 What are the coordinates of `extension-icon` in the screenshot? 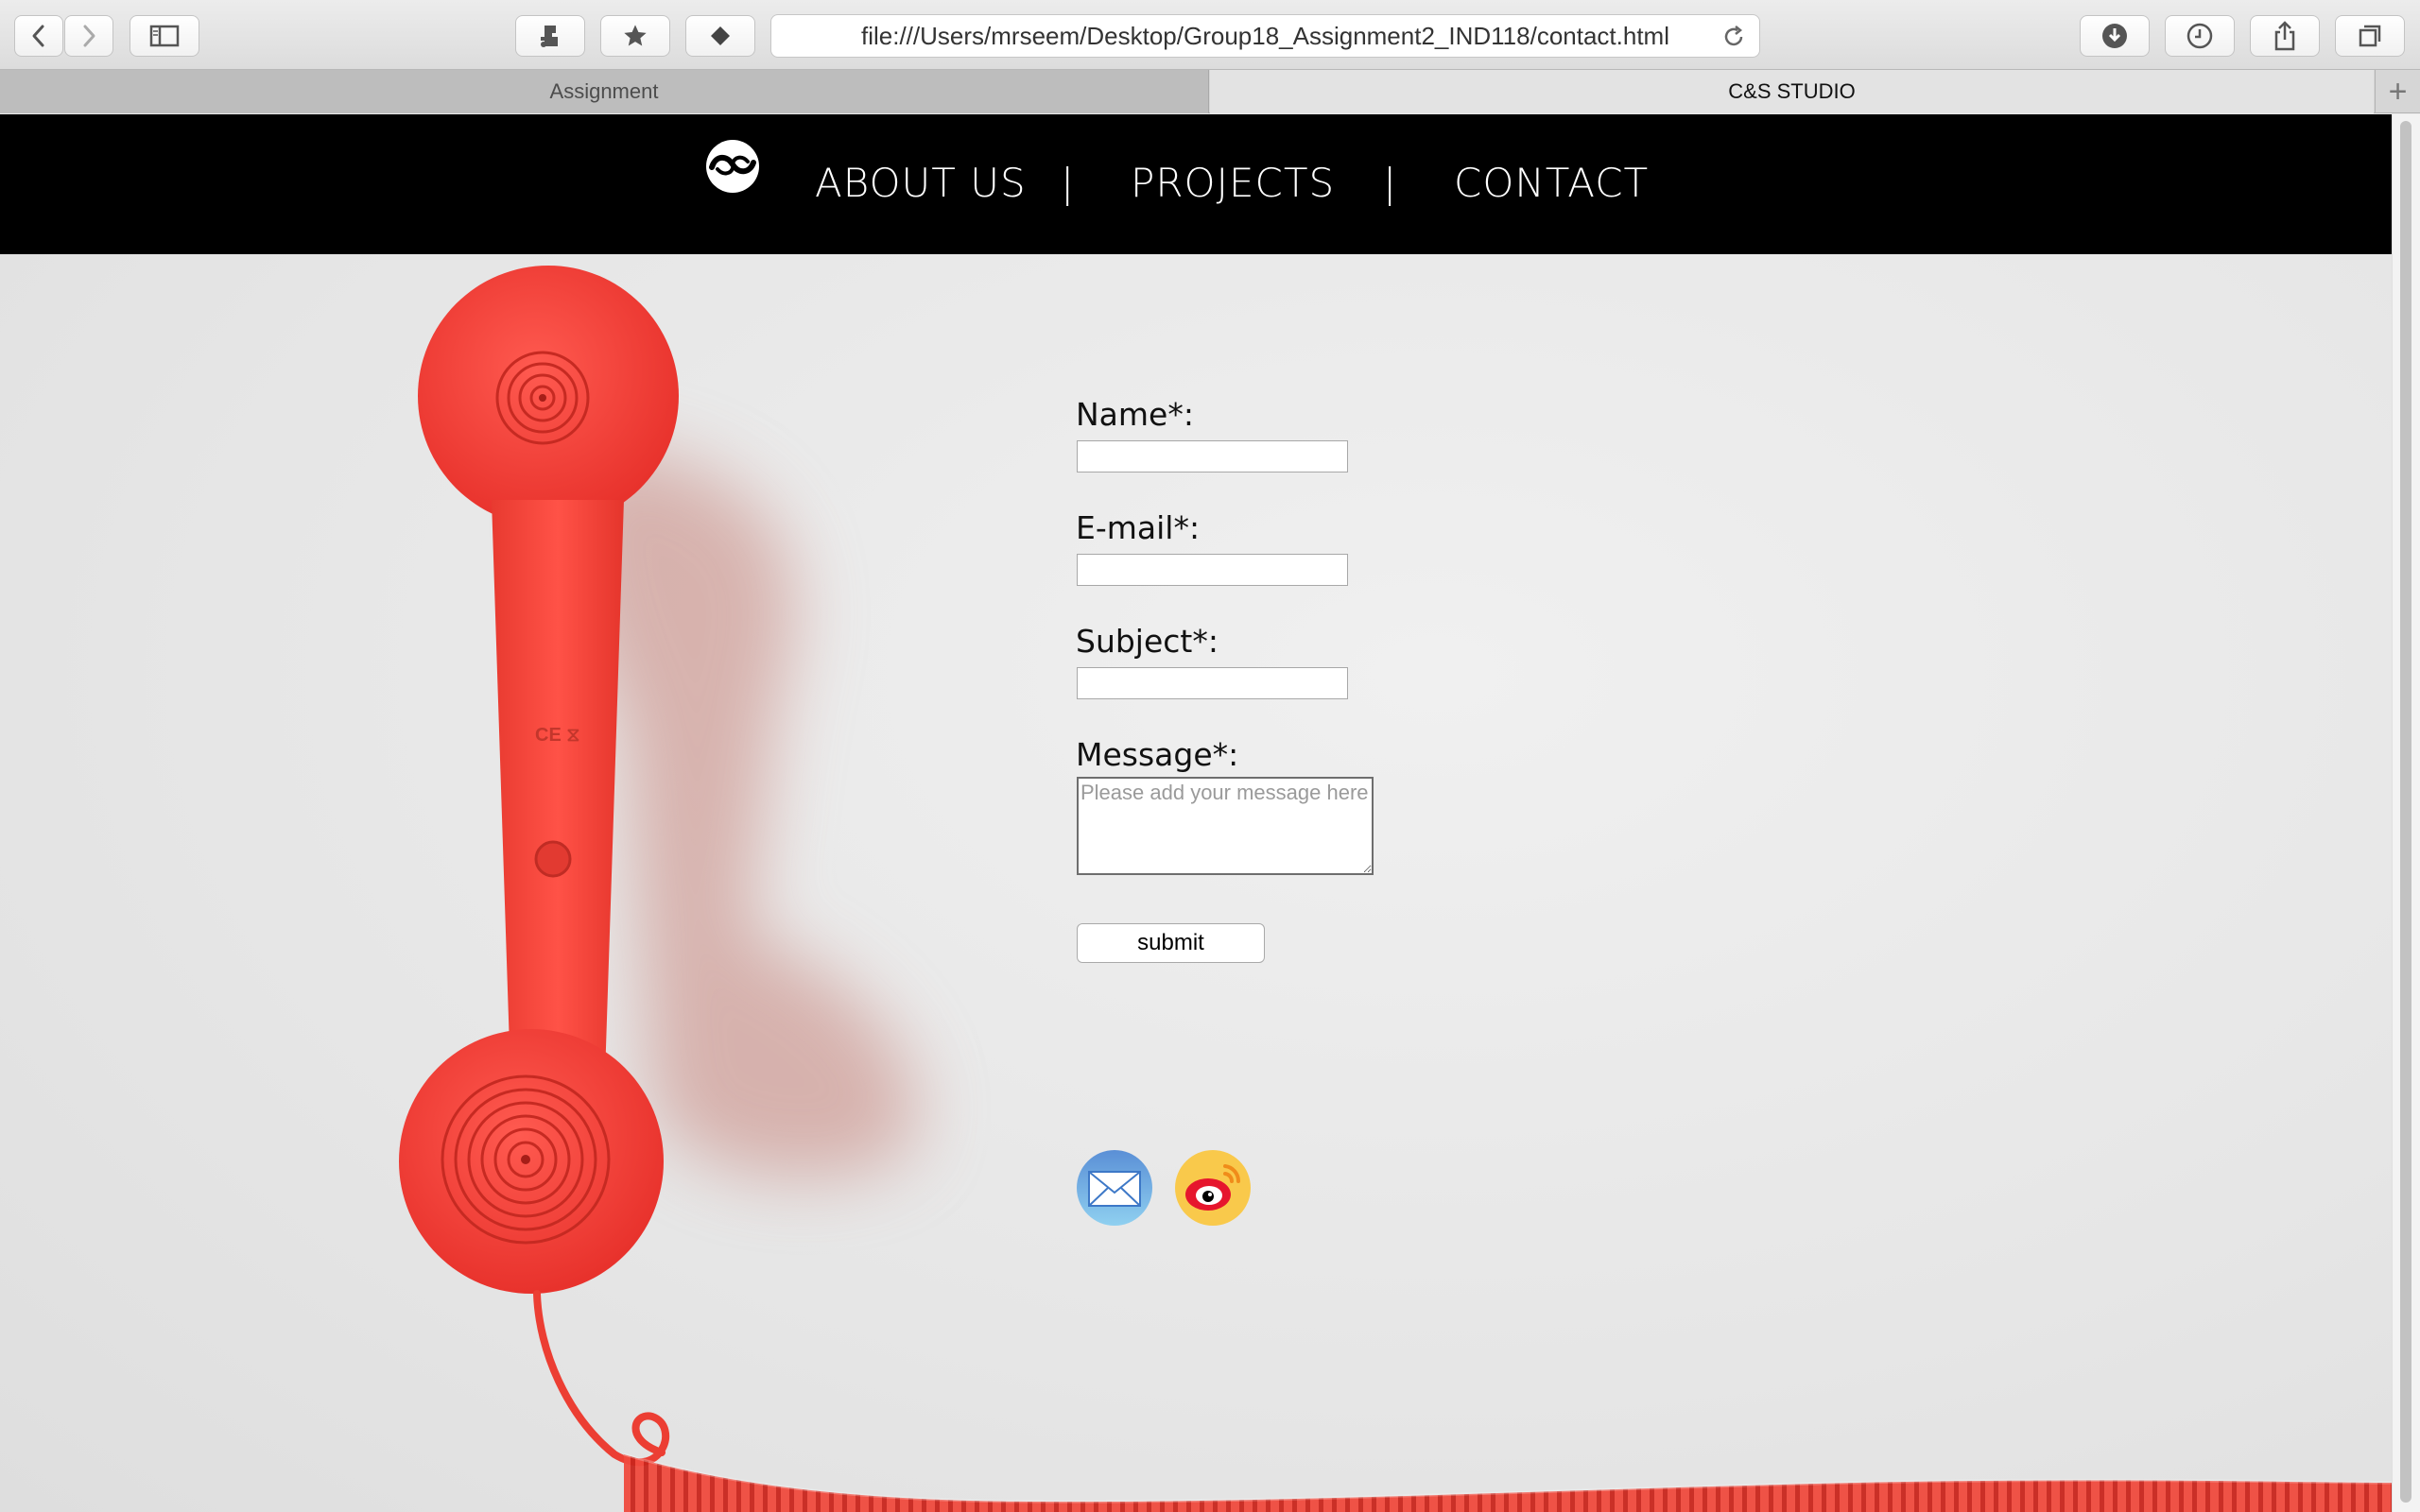 It's located at (550, 36).